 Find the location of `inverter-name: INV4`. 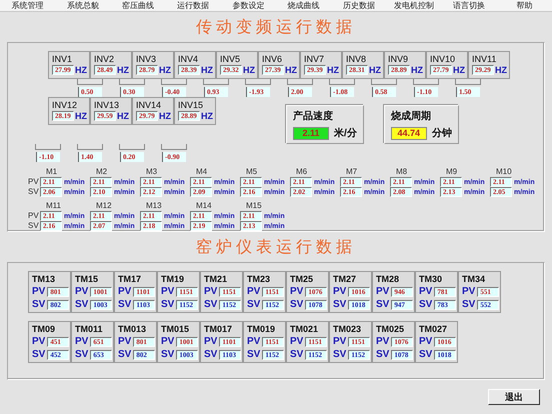

inverter-name: INV4 is located at coordinates (189, 59).